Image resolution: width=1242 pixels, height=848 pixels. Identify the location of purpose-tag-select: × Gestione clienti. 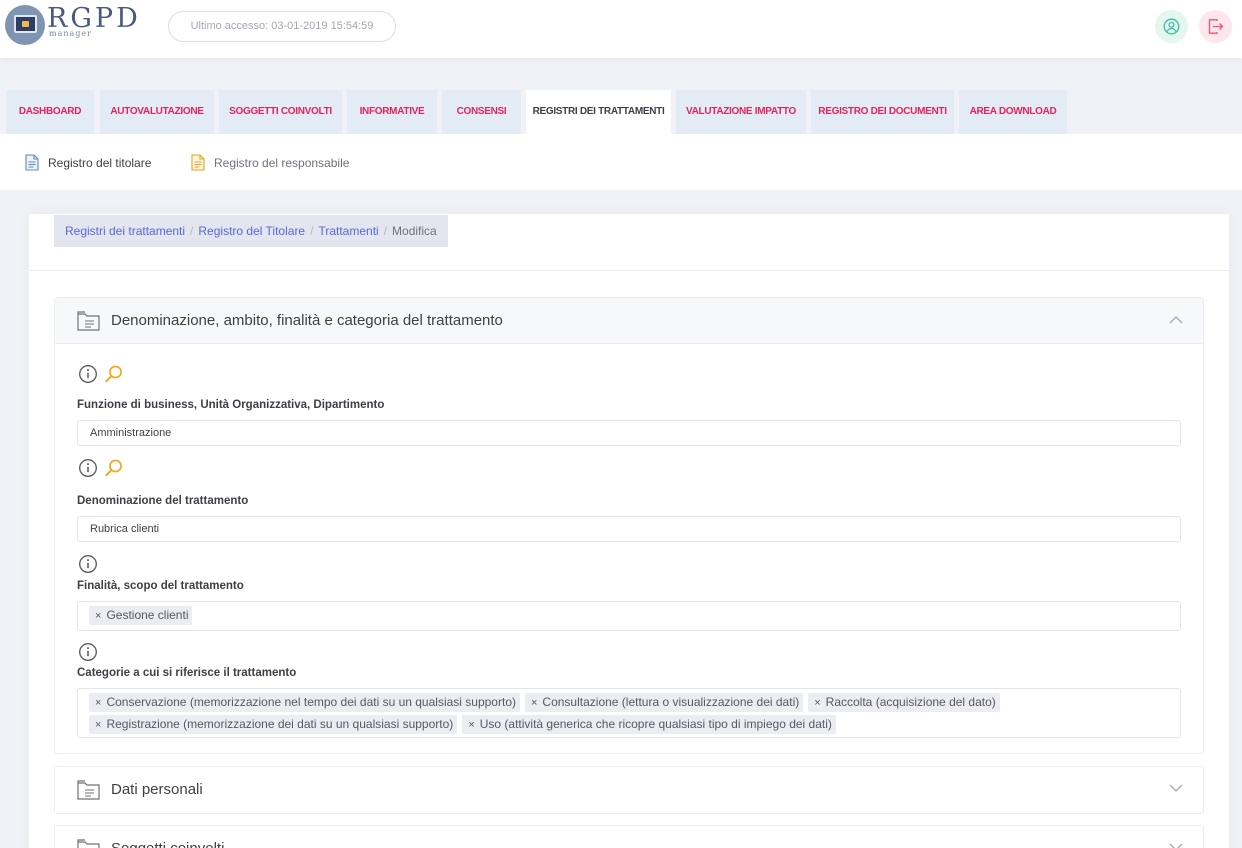
(629, 616).